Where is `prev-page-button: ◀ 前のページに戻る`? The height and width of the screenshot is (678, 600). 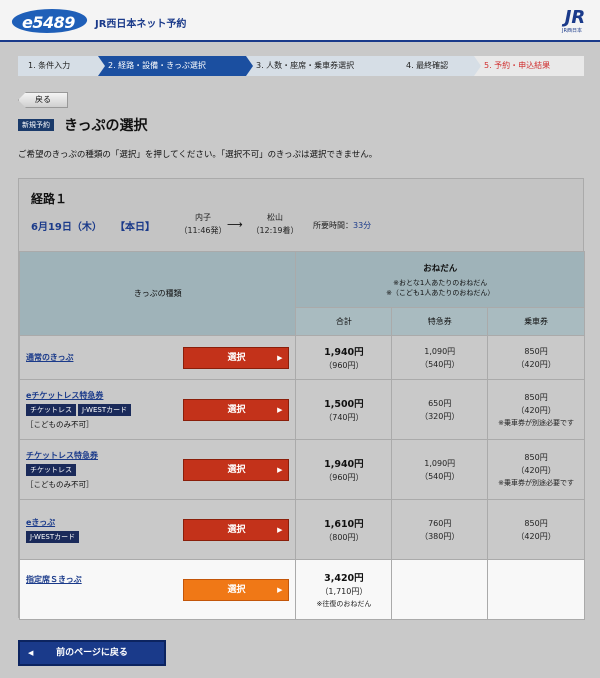 prev-page-button: ◀ 前のページに戻る is located at coordinates (92, 653).